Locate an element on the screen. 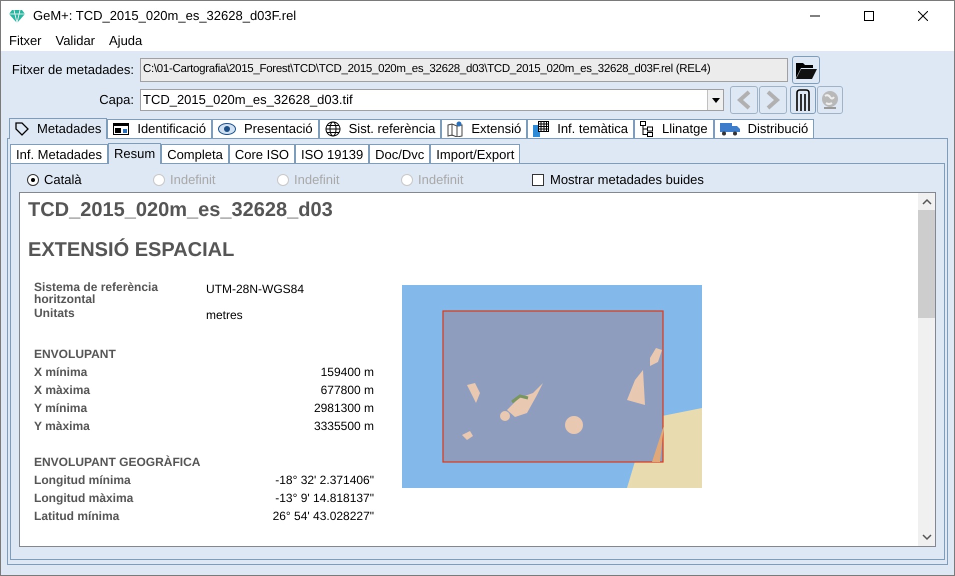  field-label: Longitud mínima is located at coordinates (82, 480).